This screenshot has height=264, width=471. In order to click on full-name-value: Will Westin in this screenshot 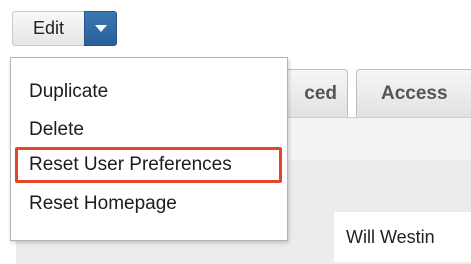, I will do `click(402, 237)`.